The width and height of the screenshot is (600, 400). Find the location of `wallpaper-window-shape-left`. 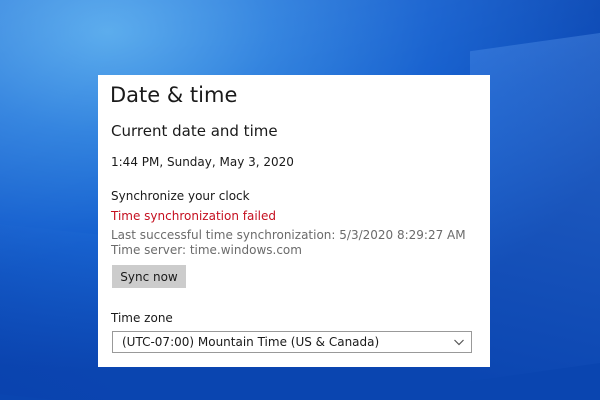

wallpaper-window-shape-left is located at coordinates (55, 312).